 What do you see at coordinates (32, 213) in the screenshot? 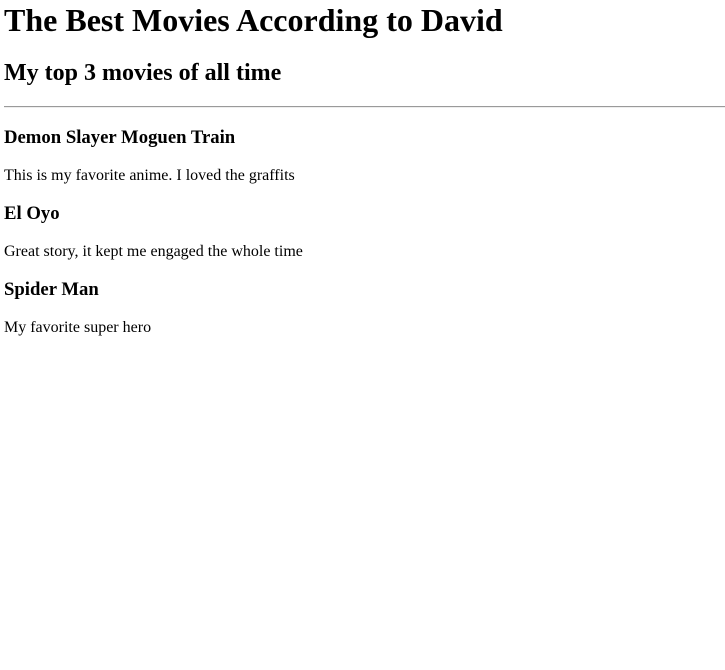
I see `movie-title: El Oyo` at bounding box center [32, 213].